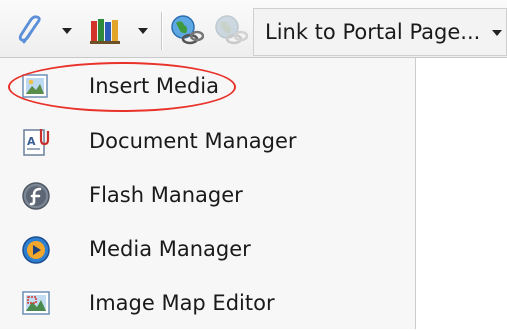  What do you see at coordinates (29, 29) in the screenshot?
I see `hyperlink-icon` at bounding box center [29, 29].